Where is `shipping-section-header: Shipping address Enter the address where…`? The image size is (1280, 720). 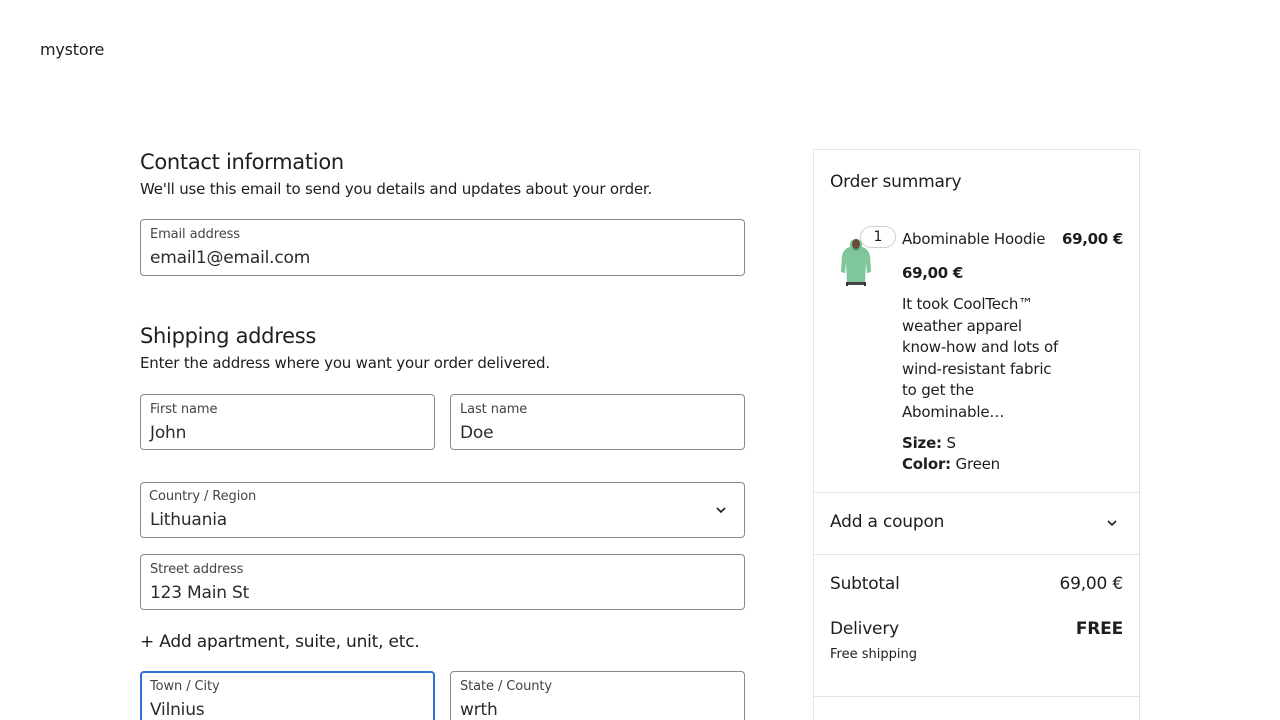 shipping-section-header: Shipping address Enter the address where… is located at coordinates (442, 348).